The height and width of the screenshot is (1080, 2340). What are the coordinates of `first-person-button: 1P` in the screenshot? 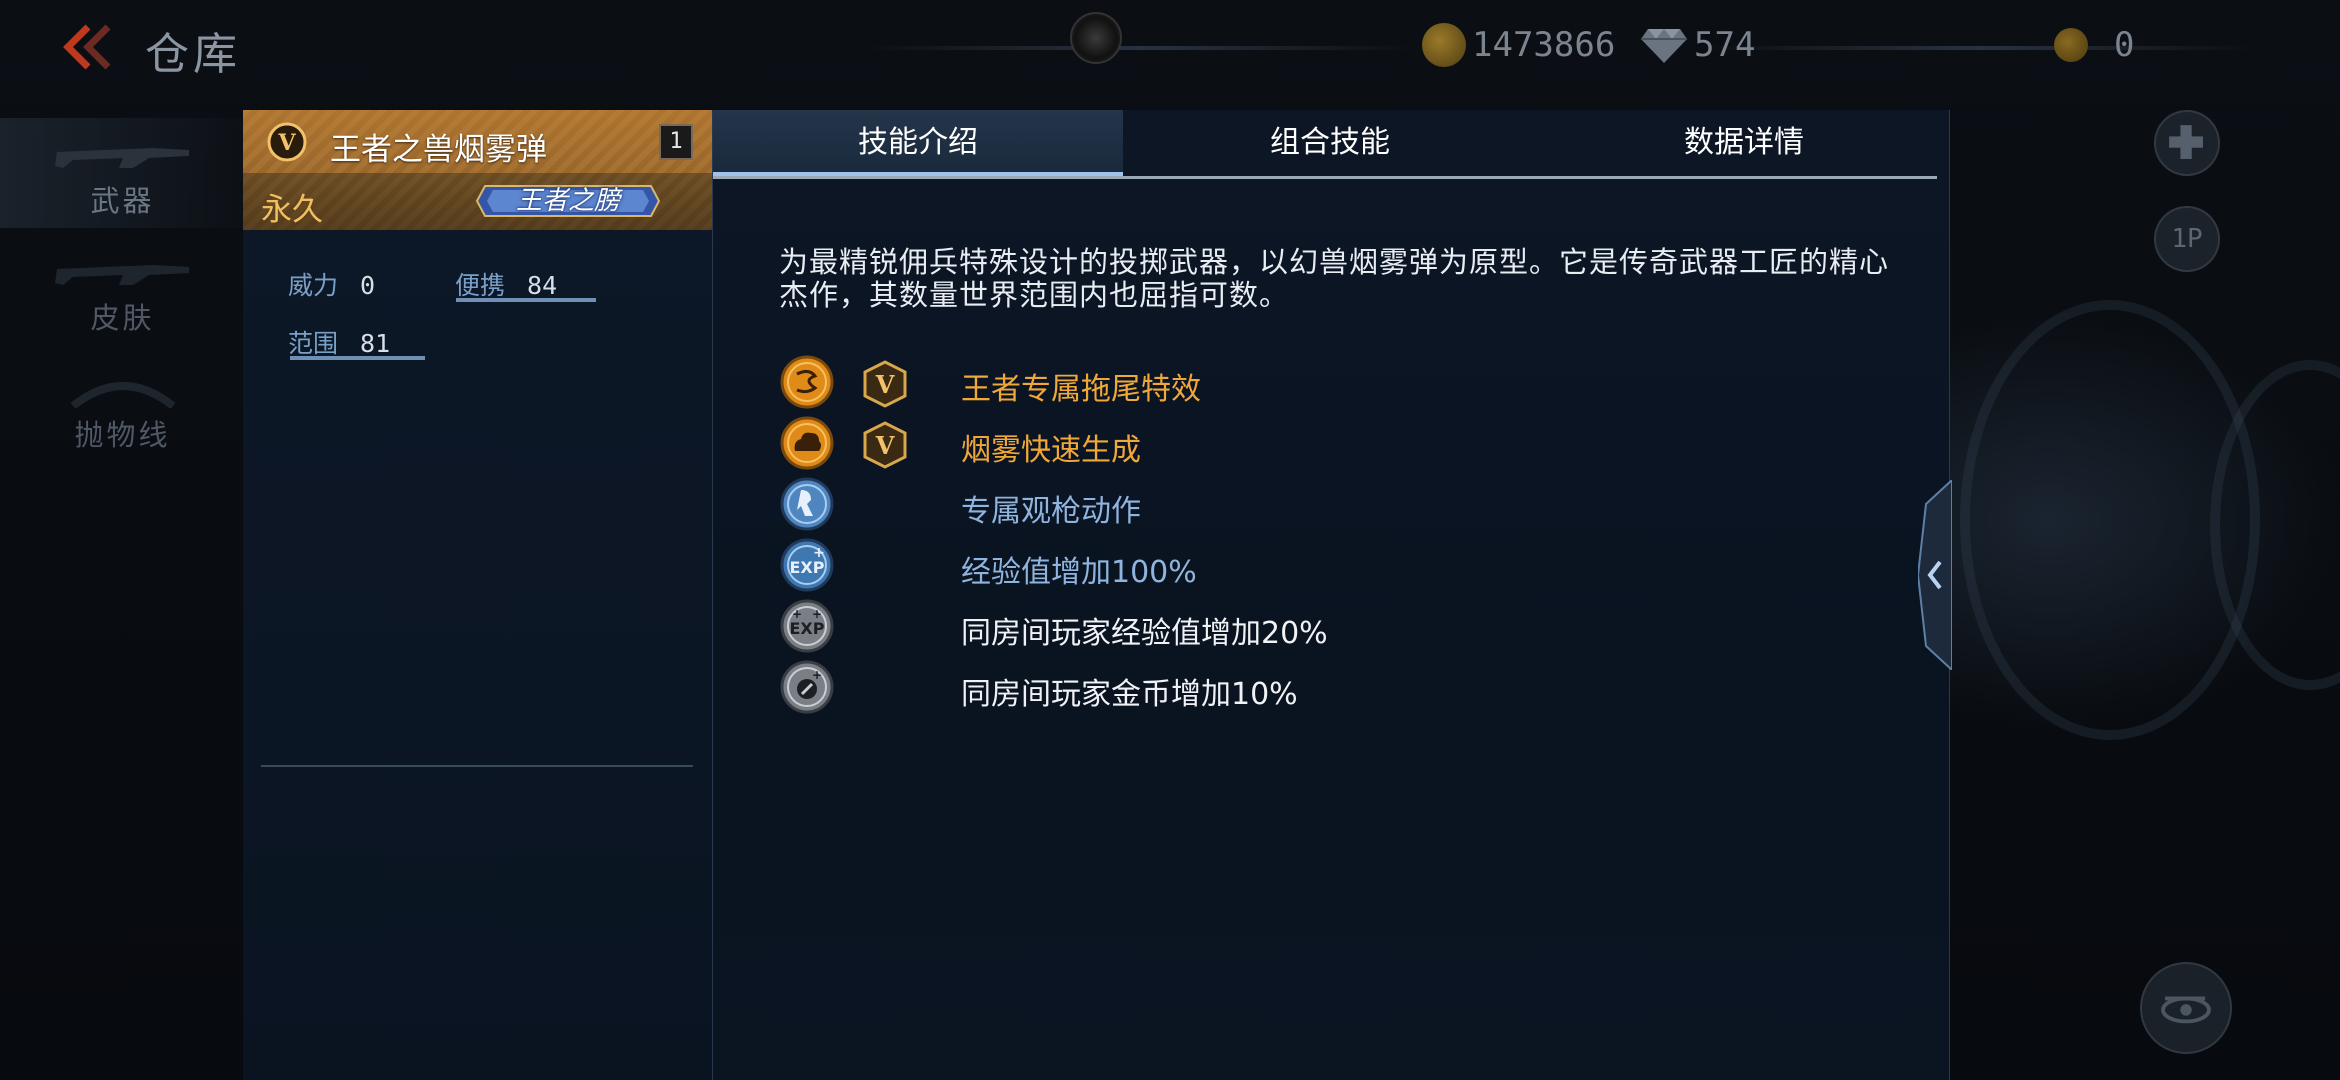 It's located at (2187, 239).